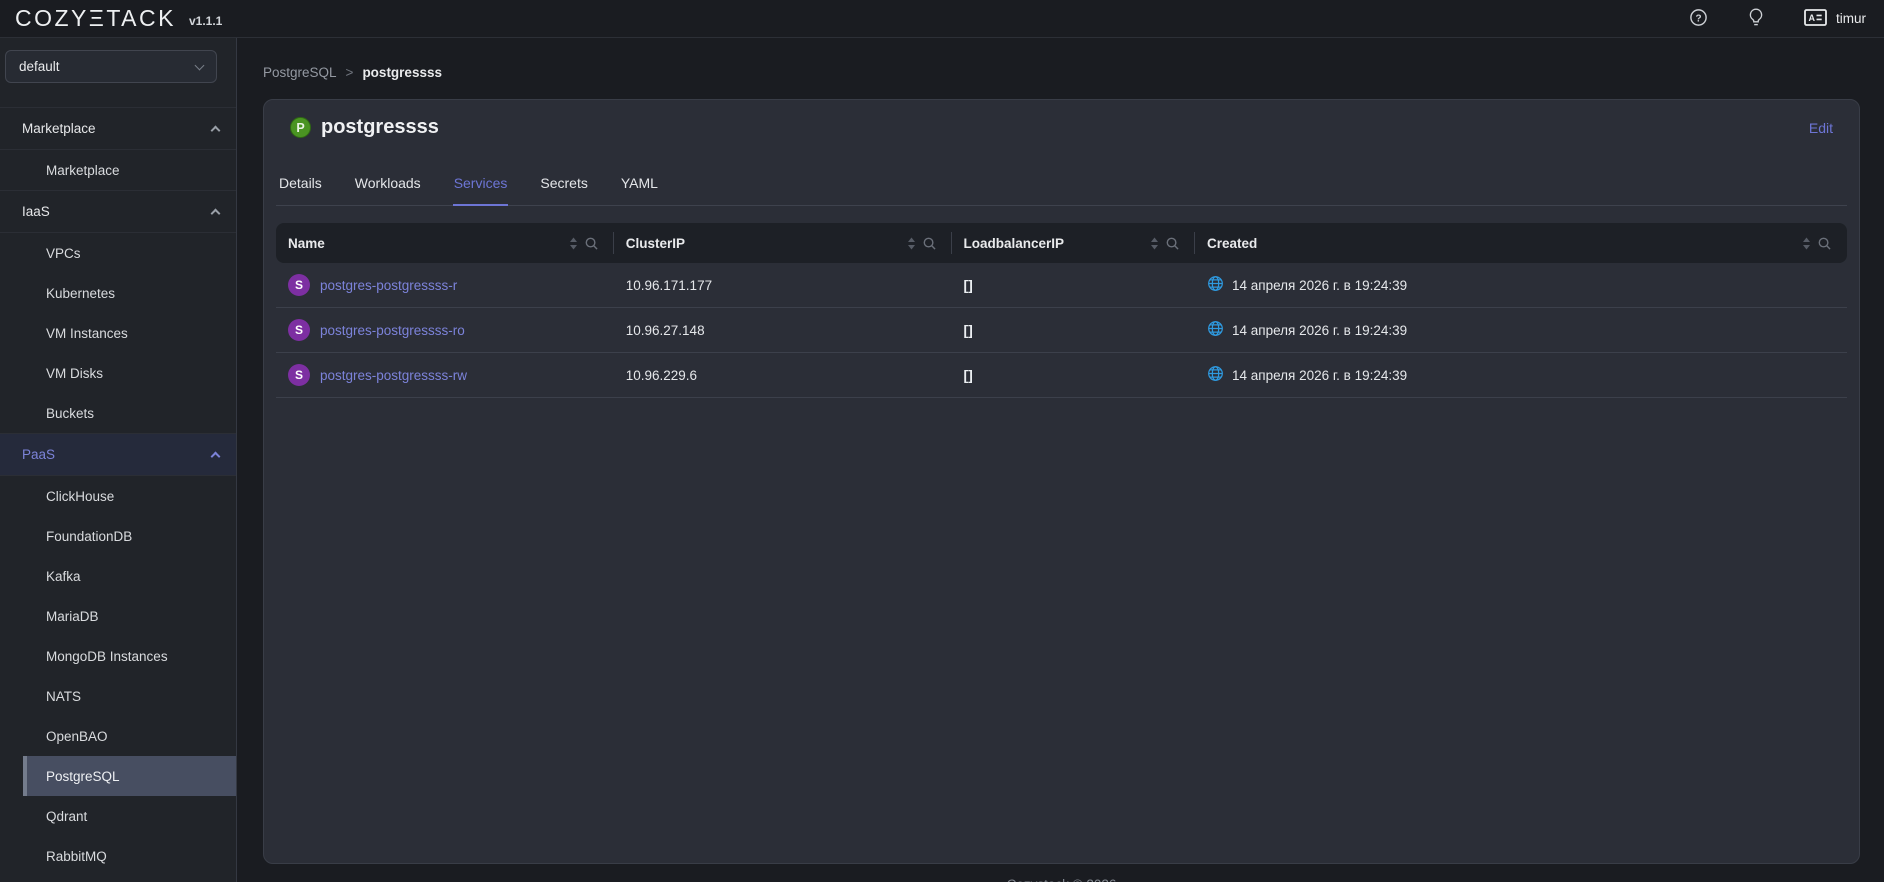 The width and height of the screenshot is (1884, 882). What do you see at coordinates (300, 127) in the screenshot?
I see `postgres-app-icon: P` at bounding box center [300, 127].